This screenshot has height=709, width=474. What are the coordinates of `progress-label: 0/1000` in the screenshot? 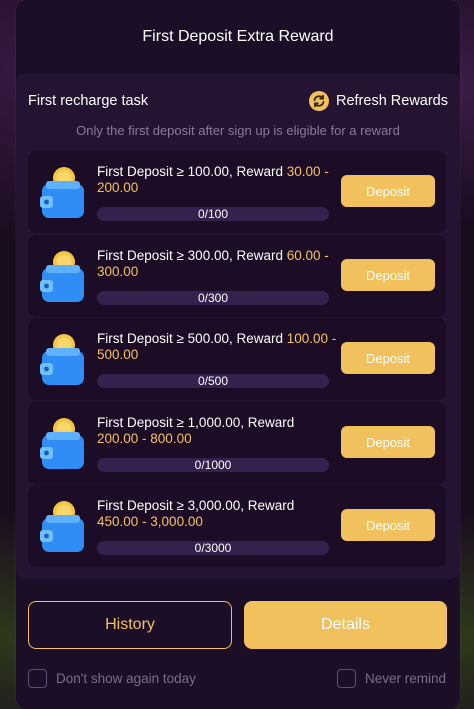 It's located at (213, 465).